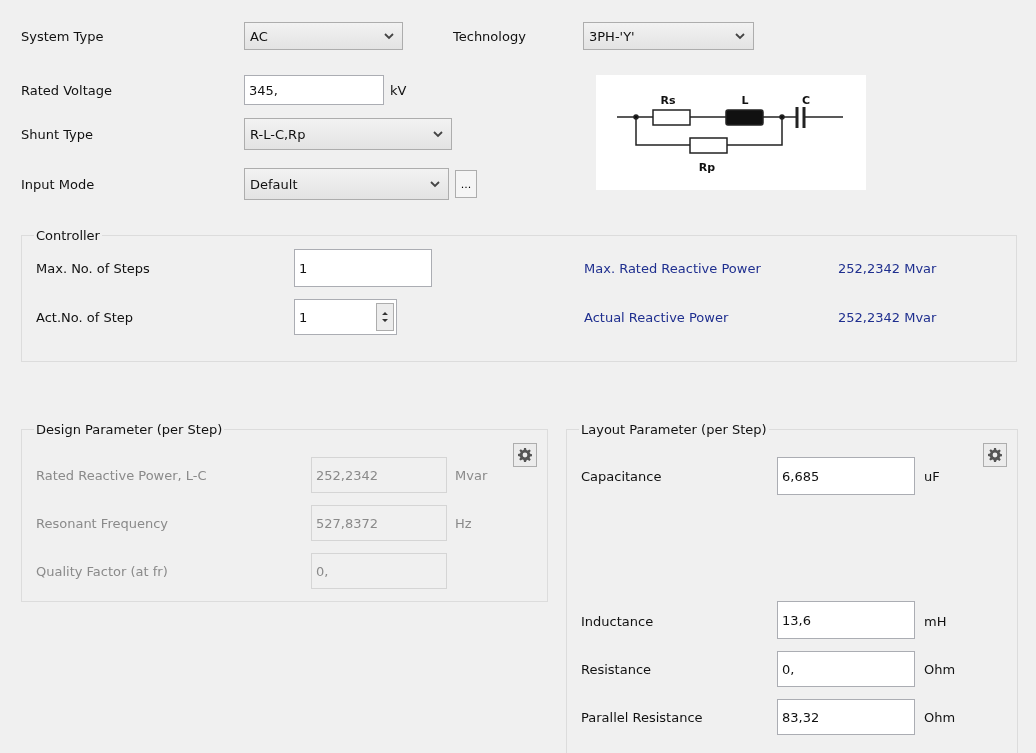  Describe the element at coordinates (323, 36) in the screenshot. I see `system-type-dropdown: AC` at that location.